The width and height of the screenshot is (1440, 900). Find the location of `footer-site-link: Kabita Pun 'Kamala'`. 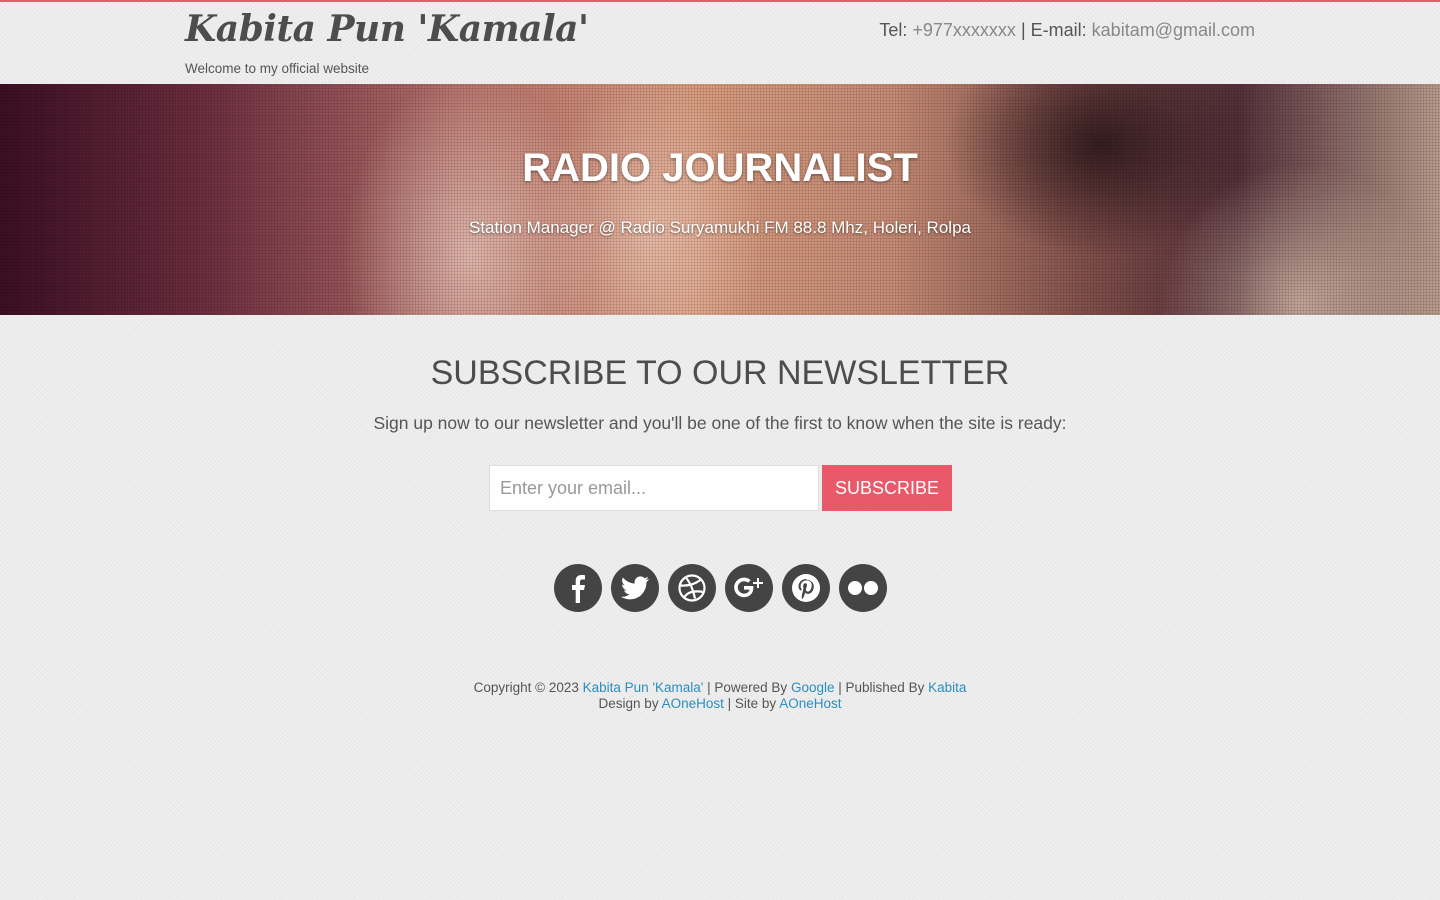

footer-site-link: Kabita Pun 'Kamala' is located at coordinates (643, 687).